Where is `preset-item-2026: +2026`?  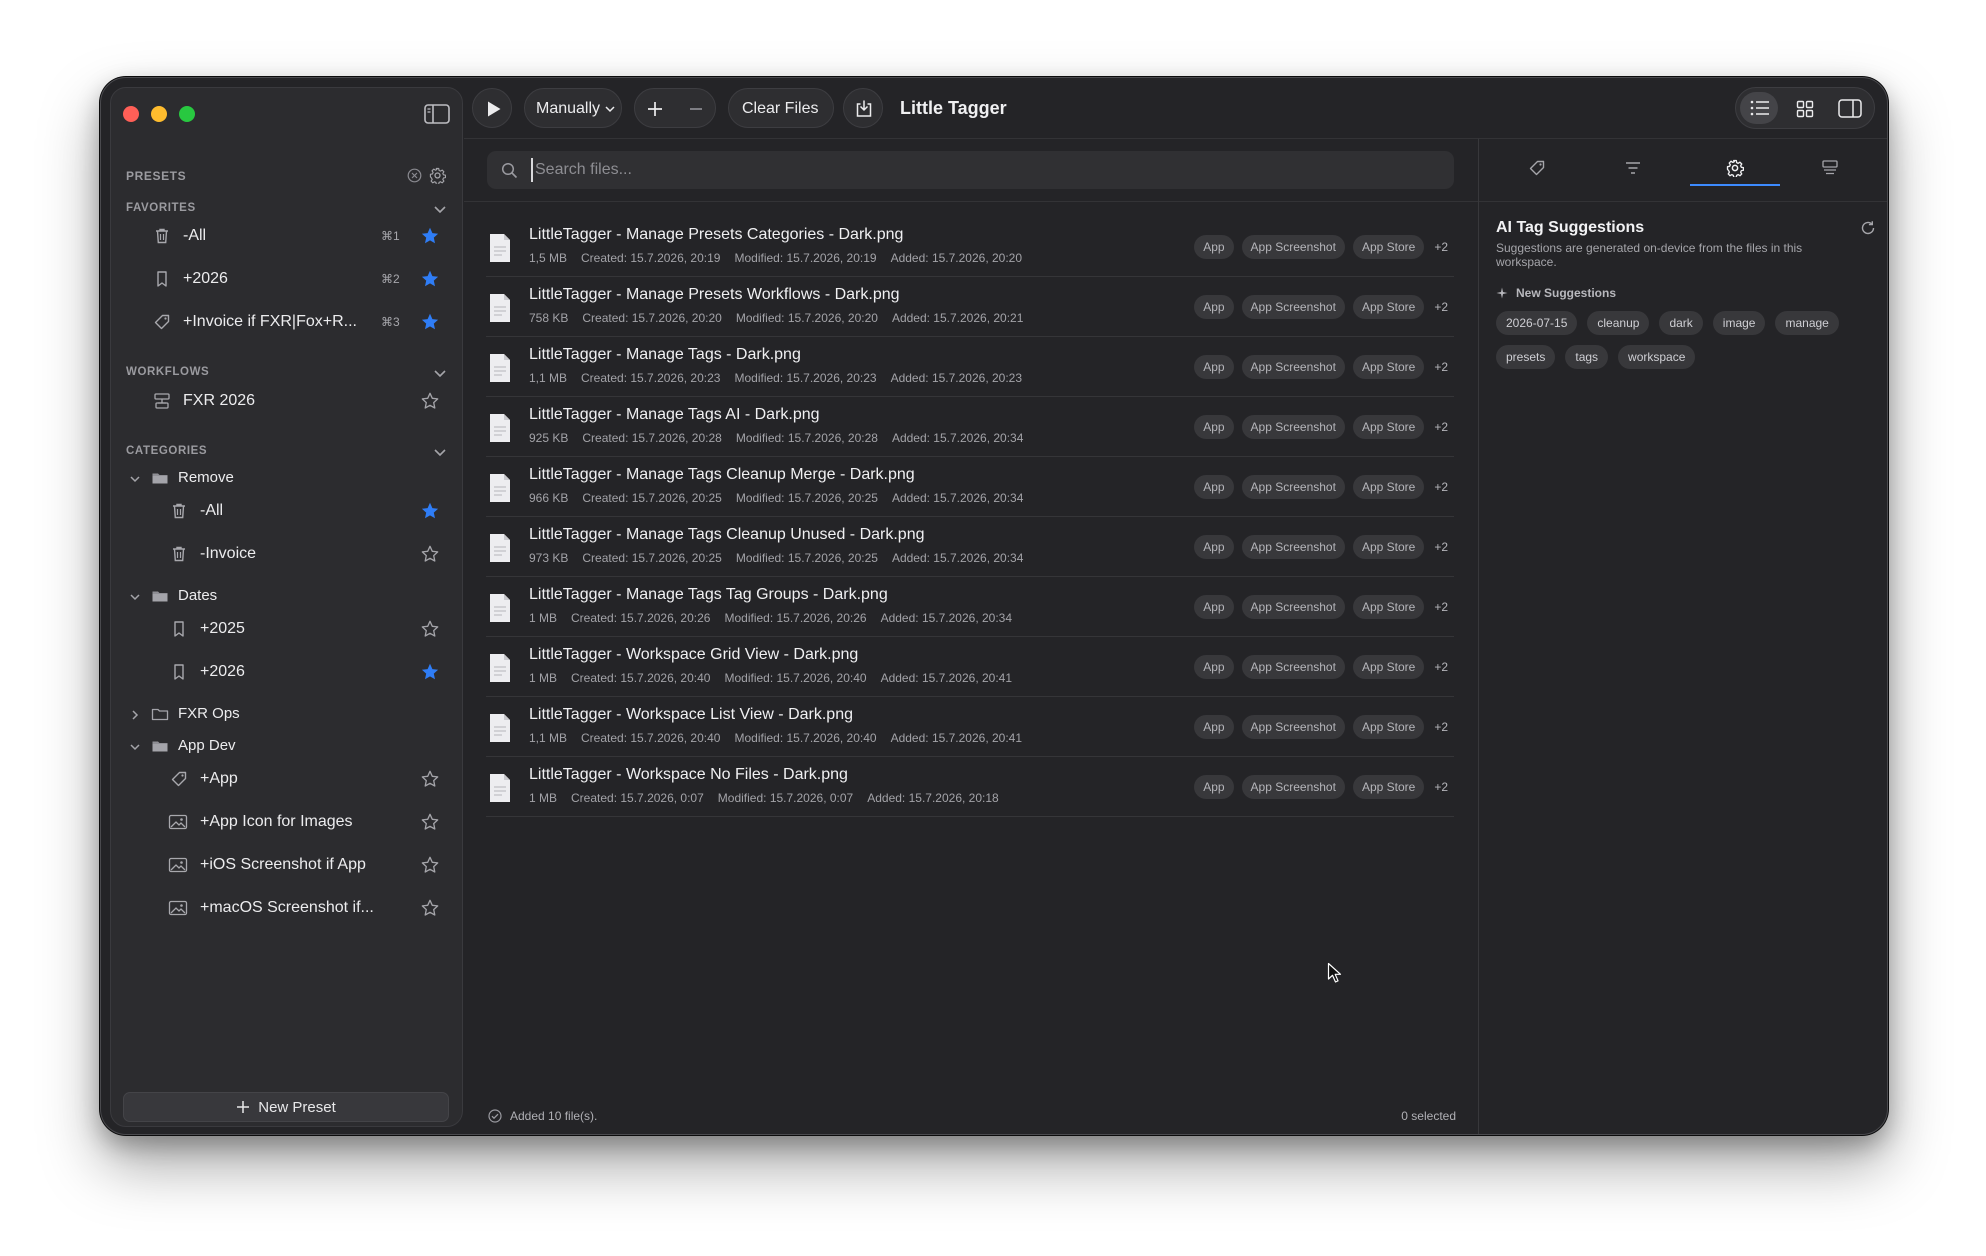
preset-item-2026: +2026 is located at coordinates (286, 672).